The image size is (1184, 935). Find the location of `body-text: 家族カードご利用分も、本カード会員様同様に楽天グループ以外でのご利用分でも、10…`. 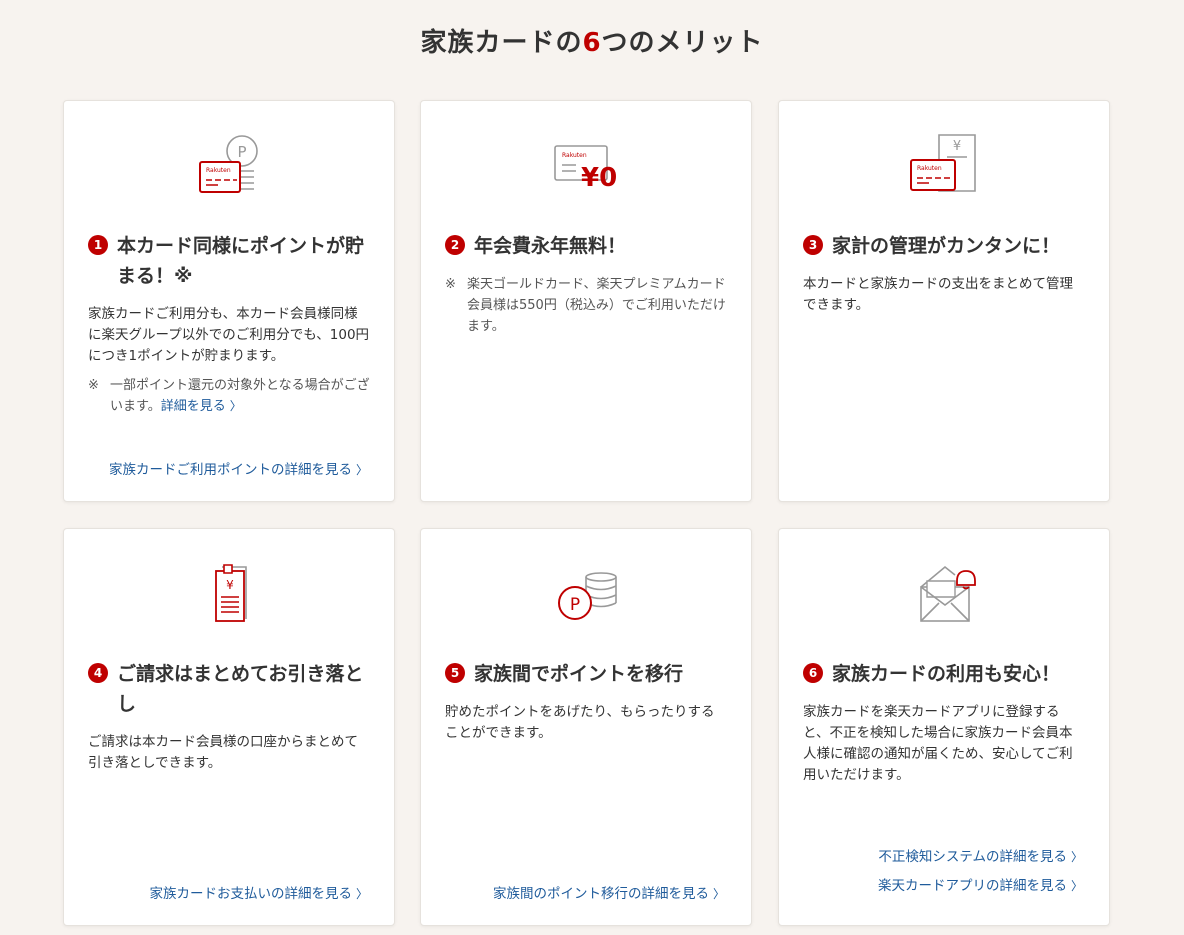

body-text: 家族カードご利用分も、本カード会員様同様に楽天グループ以外でのご利用分でも、10… is located at coordinates (229, 335).